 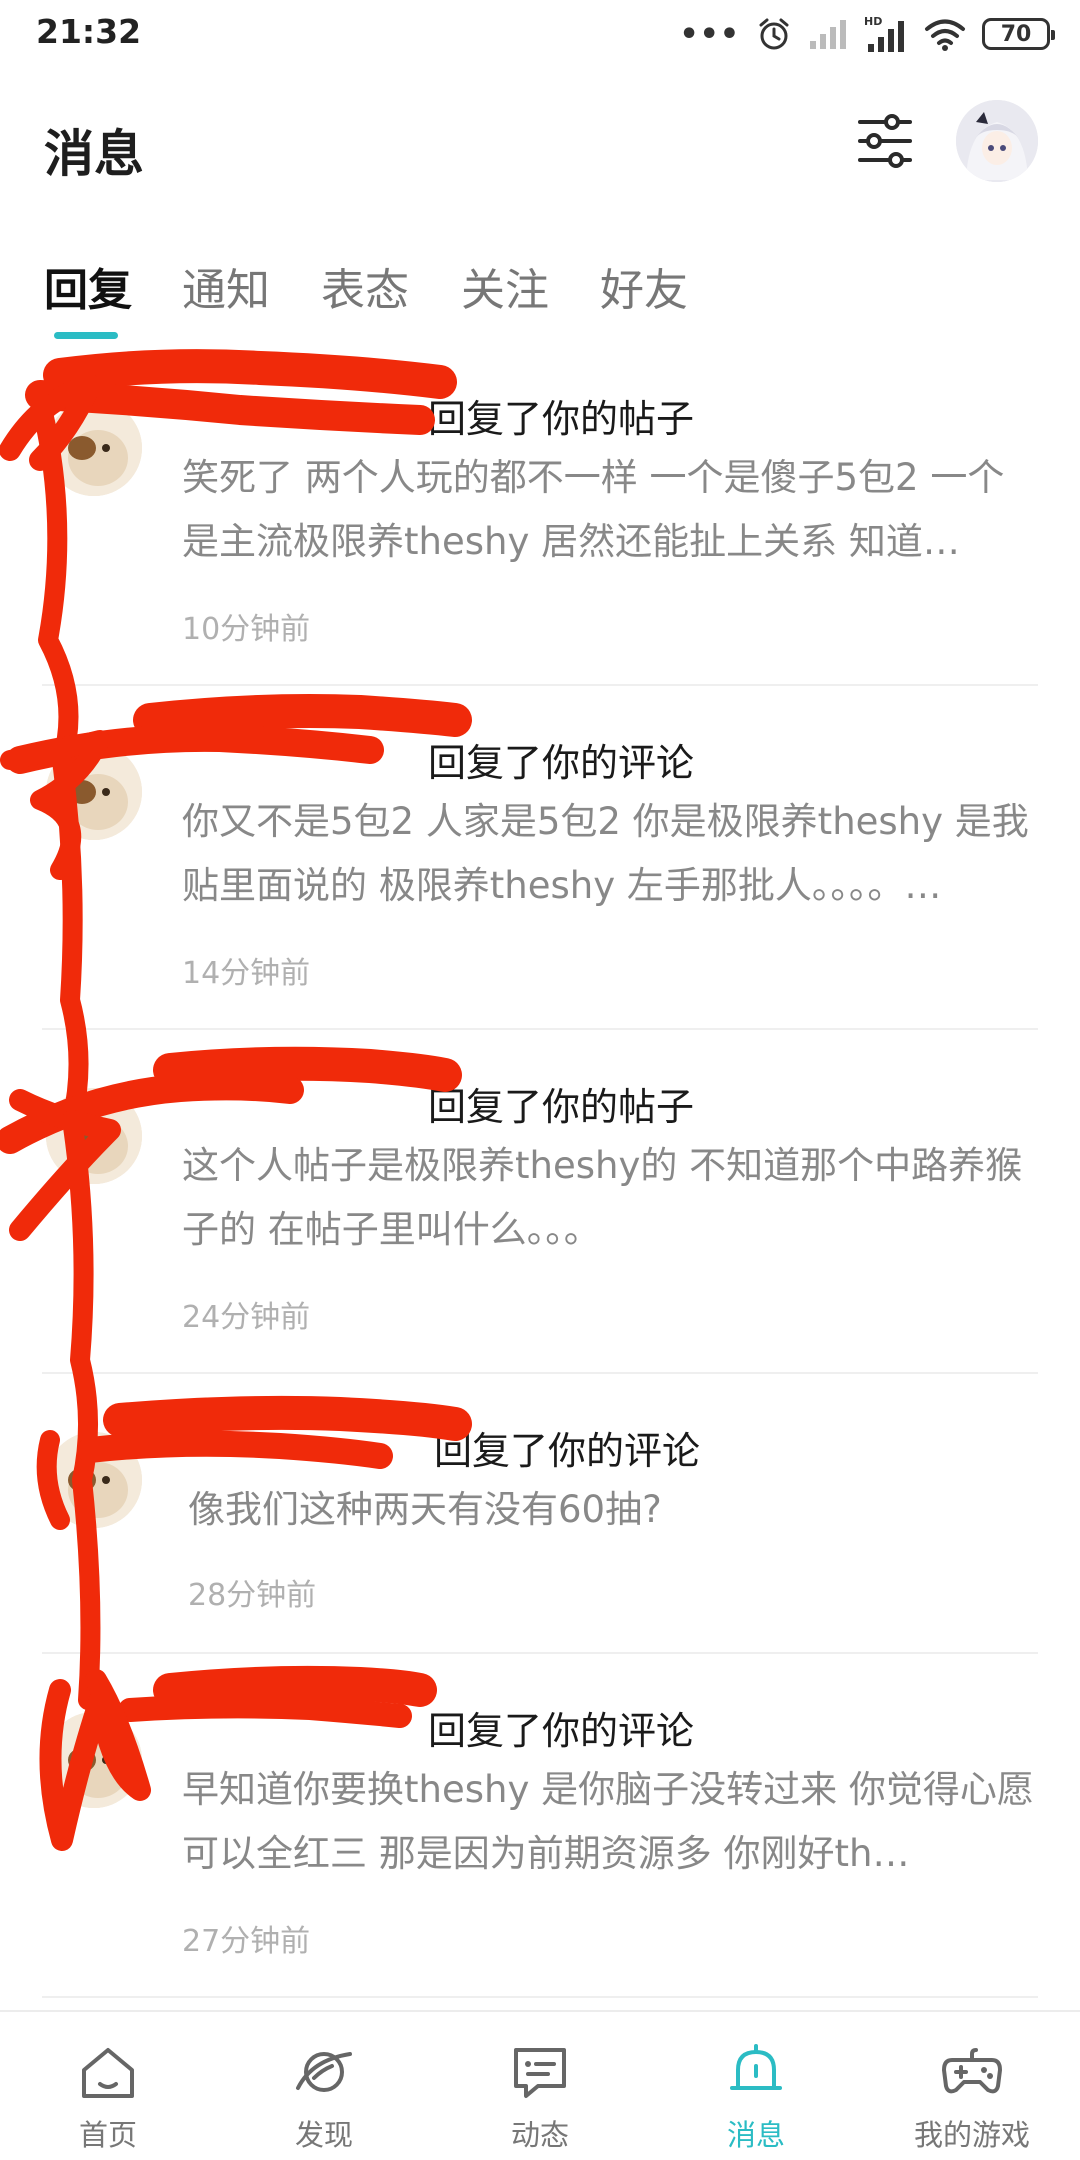 What do you see at coordinates (540, 146) in the screenshot?
I see `header: 消息` at bounding box center [540, 146].